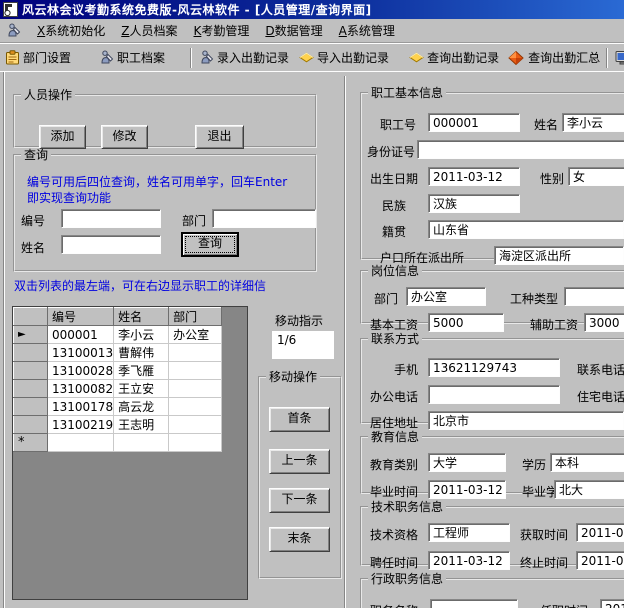  What do you see at coordinates (293, 30) in the screenshot?
I see `menu-data-mgmt: D数据管理` at bounding box center [293, 30].